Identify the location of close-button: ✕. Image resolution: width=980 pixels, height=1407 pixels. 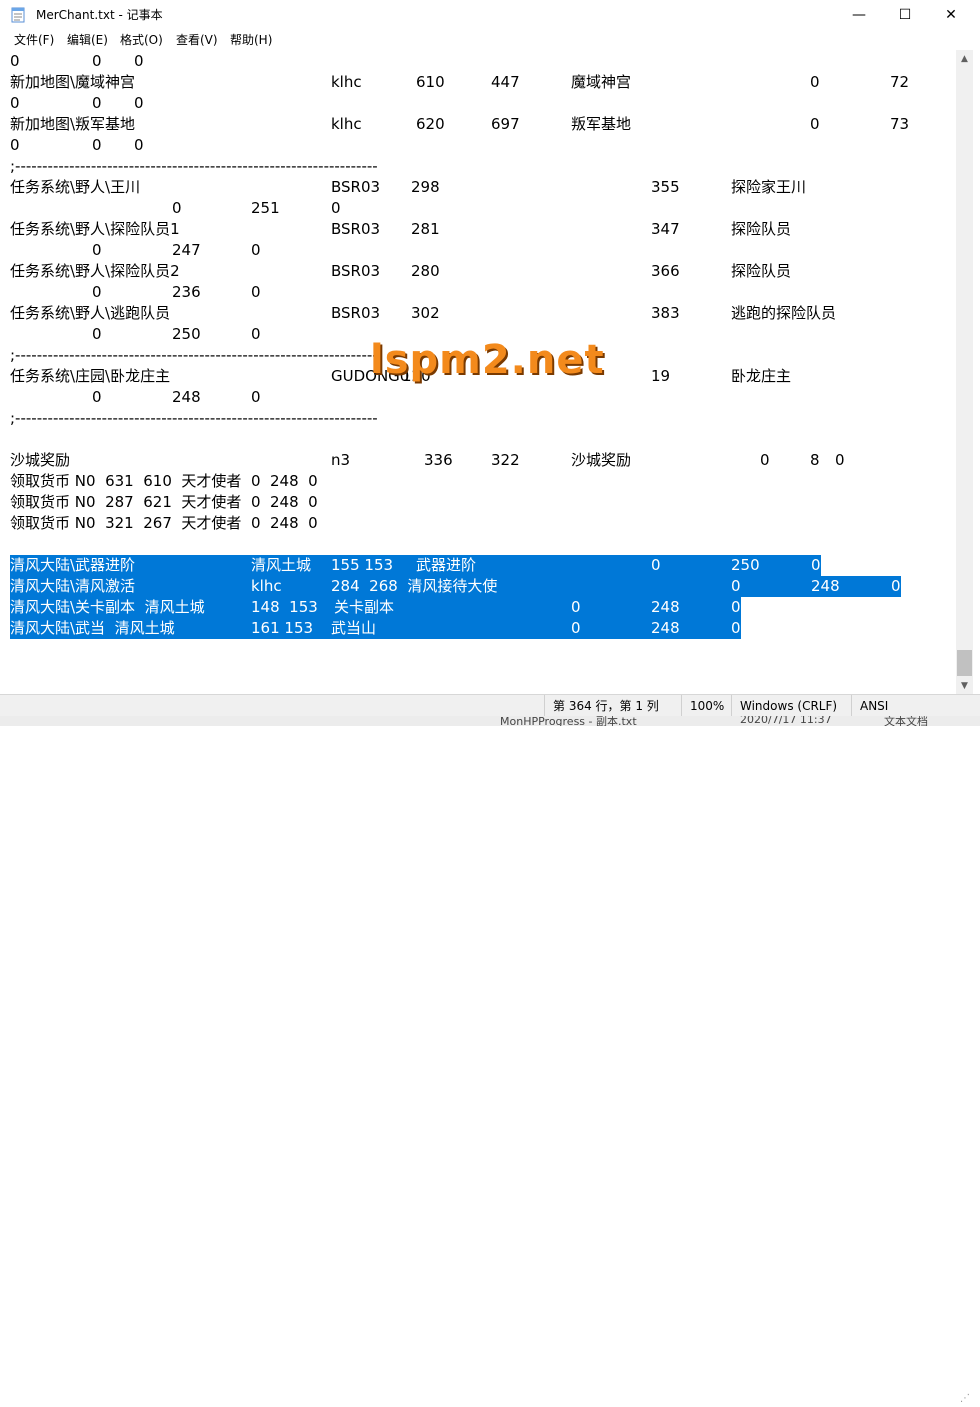
(951, 15).